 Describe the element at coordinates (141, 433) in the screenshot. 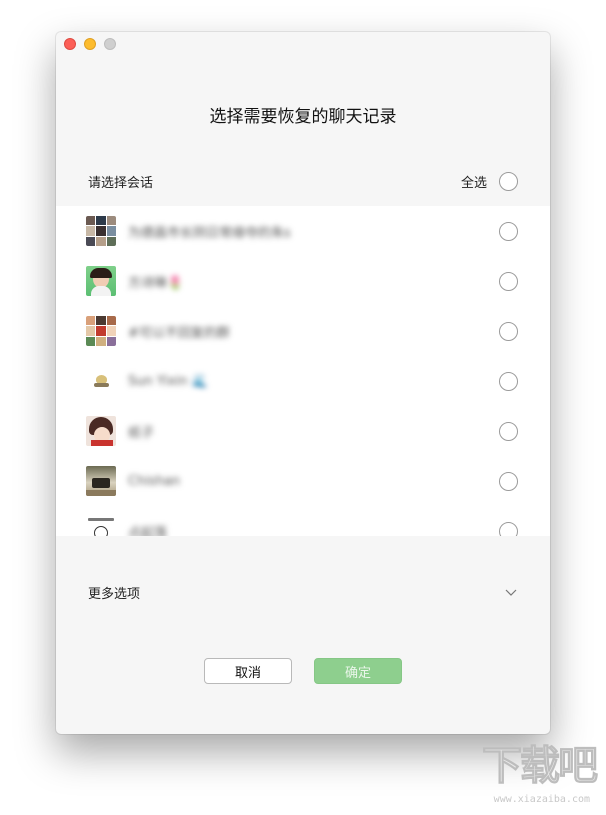

I see `chat-name: 纸子` at that location.